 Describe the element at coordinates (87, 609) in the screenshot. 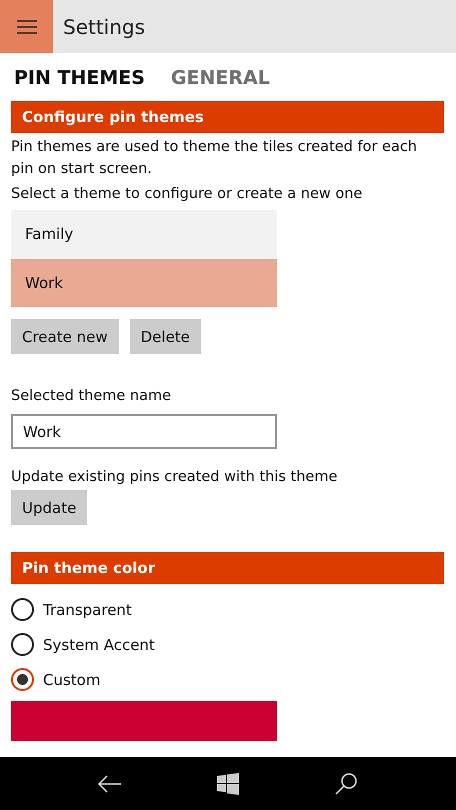

I see `radio-label: Transparent` at that location.